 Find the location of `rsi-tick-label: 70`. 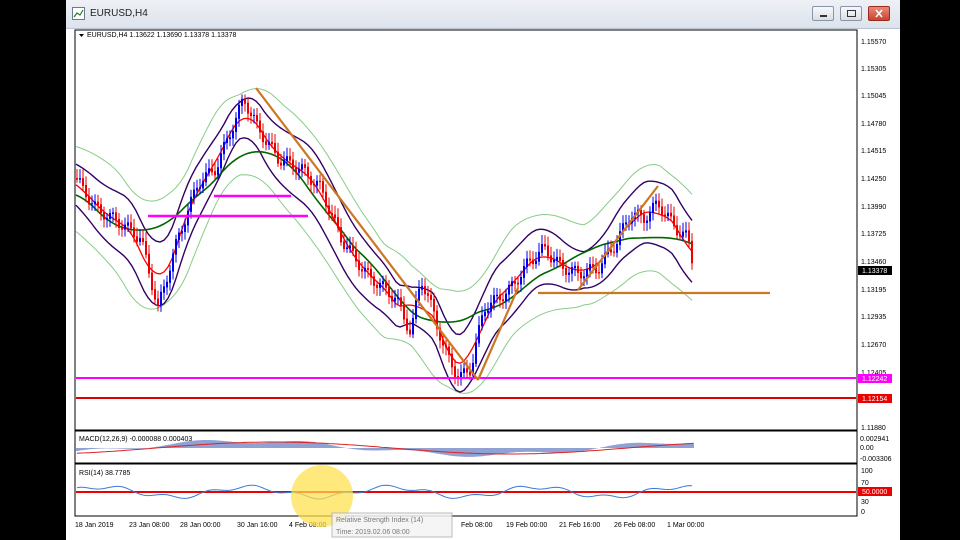

rsi-tick-label: 70 is located at coordinates (865, 483).